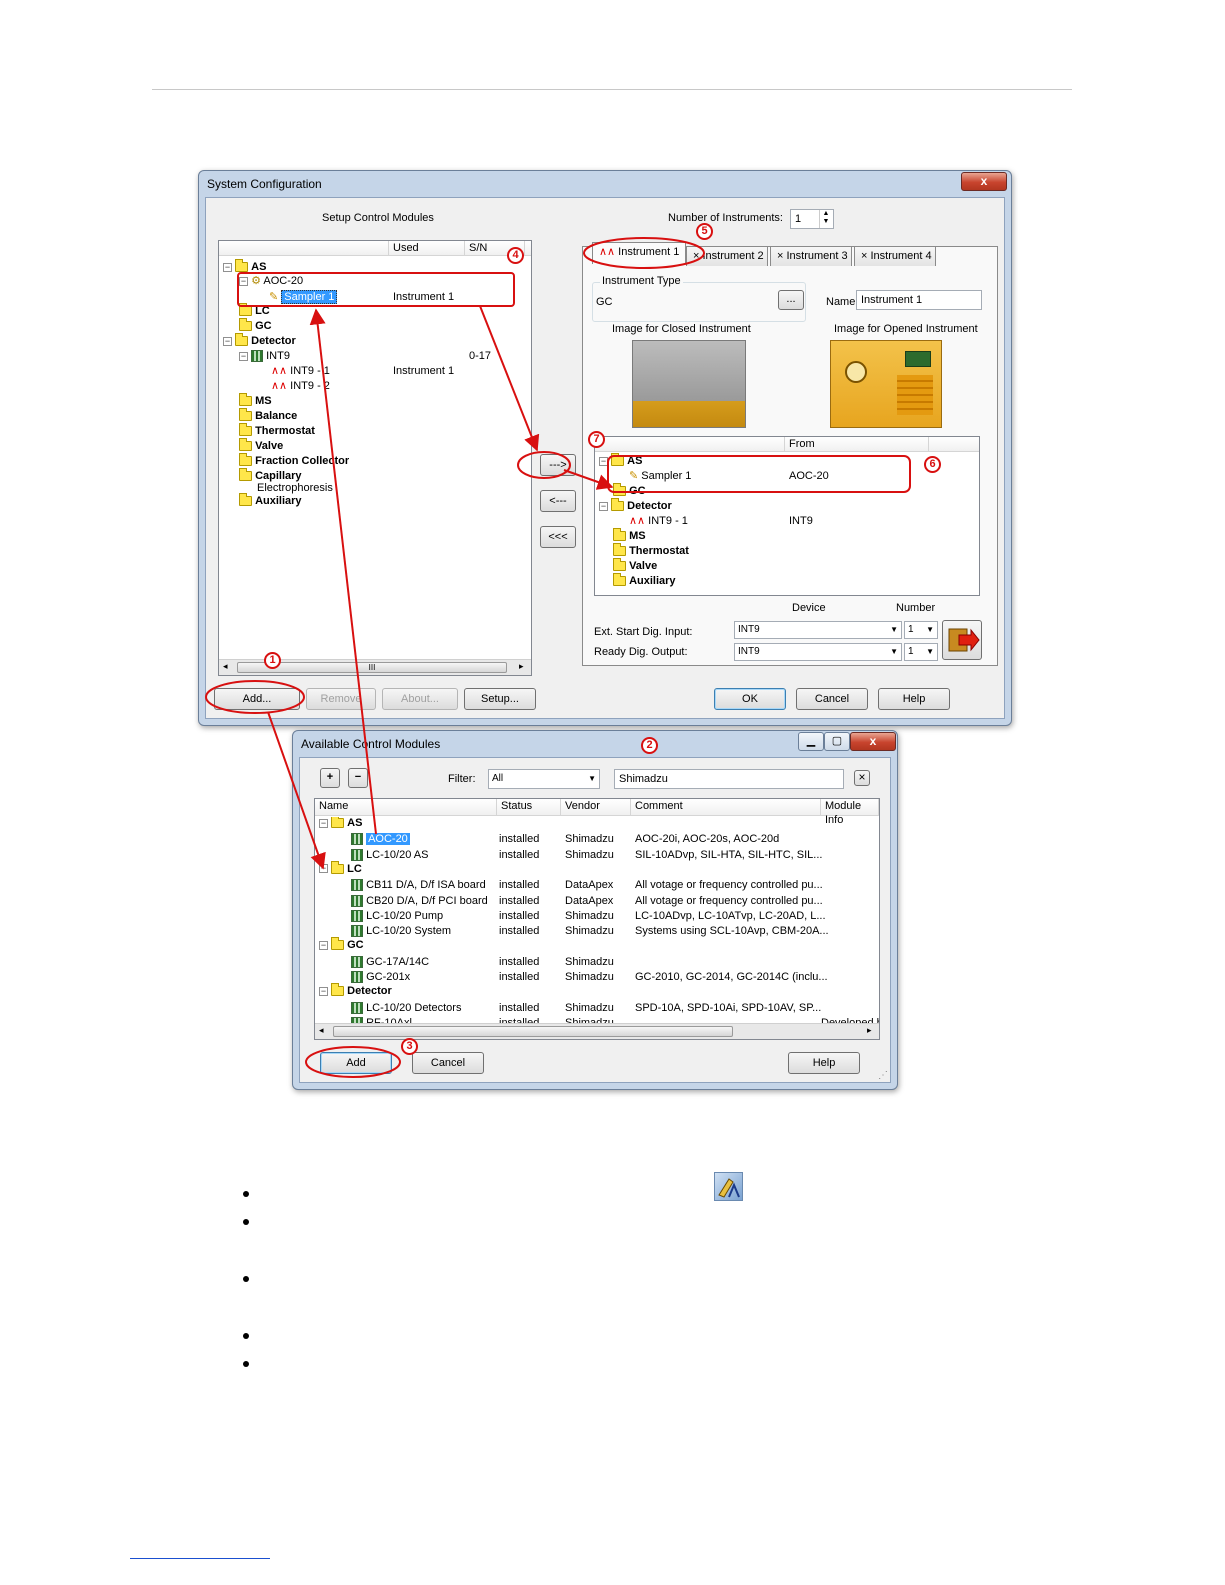 Image resolution: width=1225 pixels, height=1585 pixels. I want to click on tree-node-gc: GC, so click(255, 325).